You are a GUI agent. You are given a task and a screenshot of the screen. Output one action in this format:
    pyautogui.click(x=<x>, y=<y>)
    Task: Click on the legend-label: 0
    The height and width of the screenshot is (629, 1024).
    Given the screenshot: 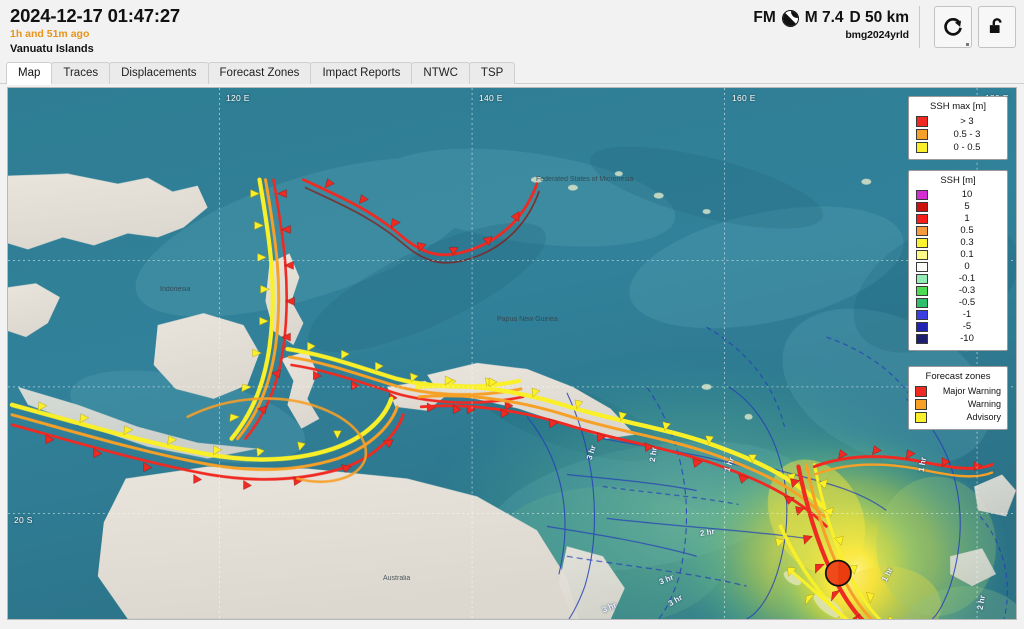 What is the action you would take?
    pyautogui.click(x=967, y=266)
    